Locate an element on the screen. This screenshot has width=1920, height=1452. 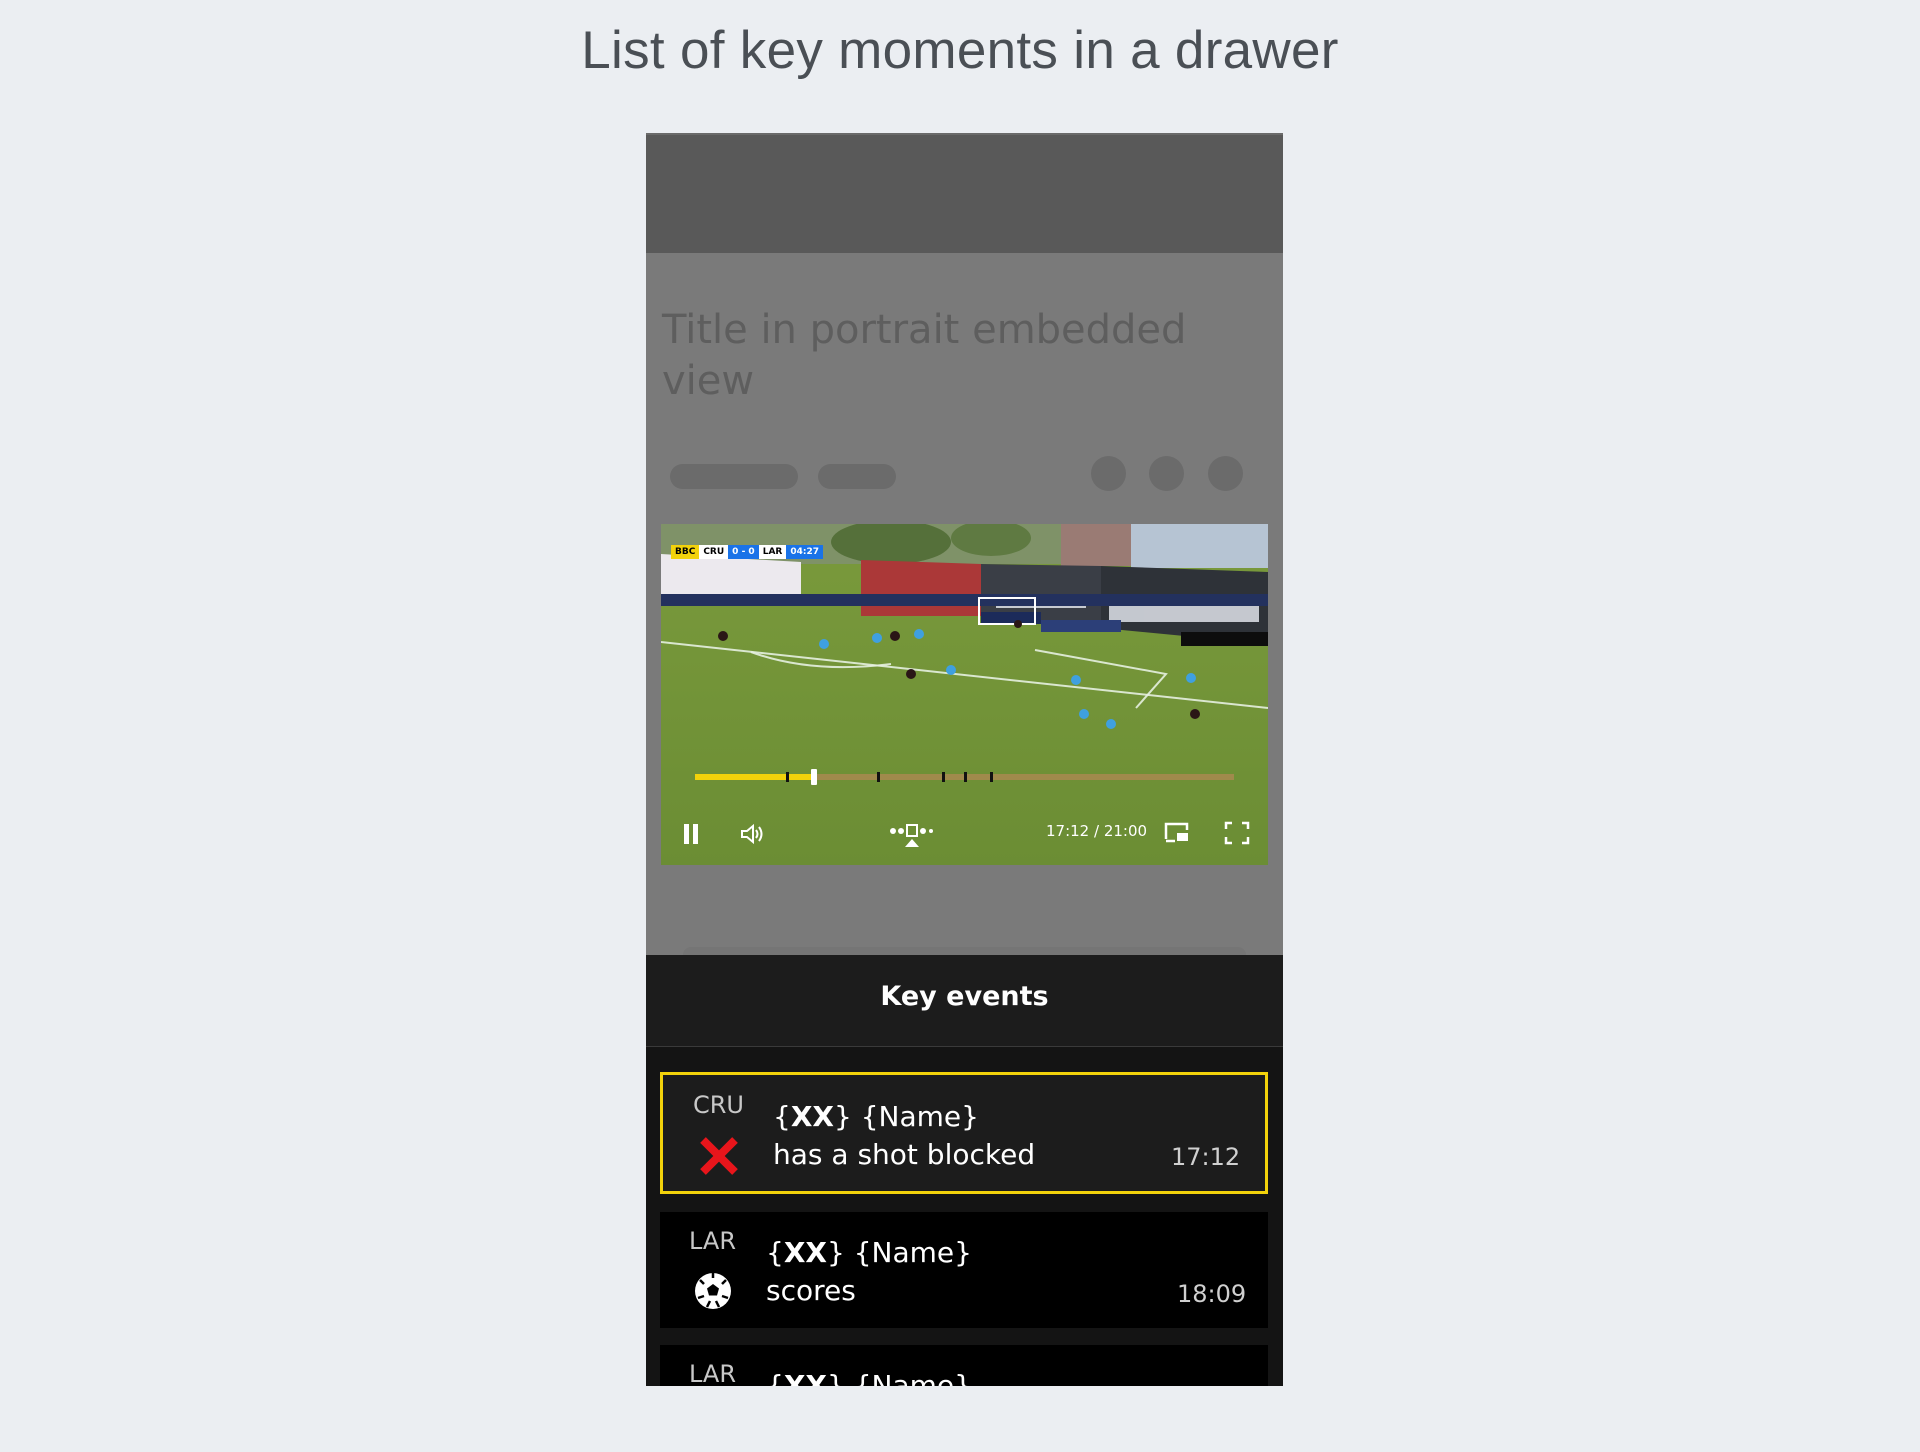
match-video-frame is located at coordinates (964, 694).